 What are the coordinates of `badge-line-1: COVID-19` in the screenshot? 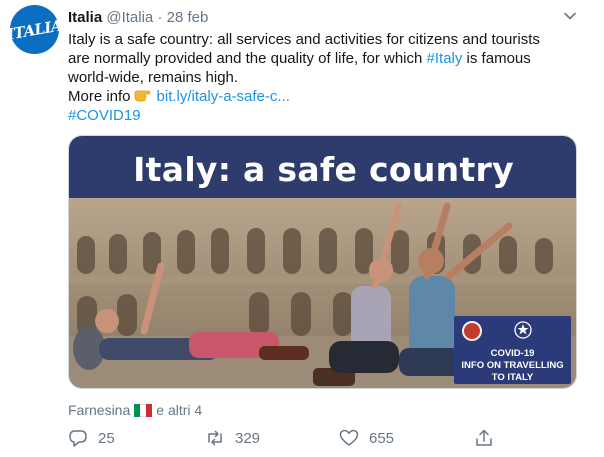 It's located at (512, 353).